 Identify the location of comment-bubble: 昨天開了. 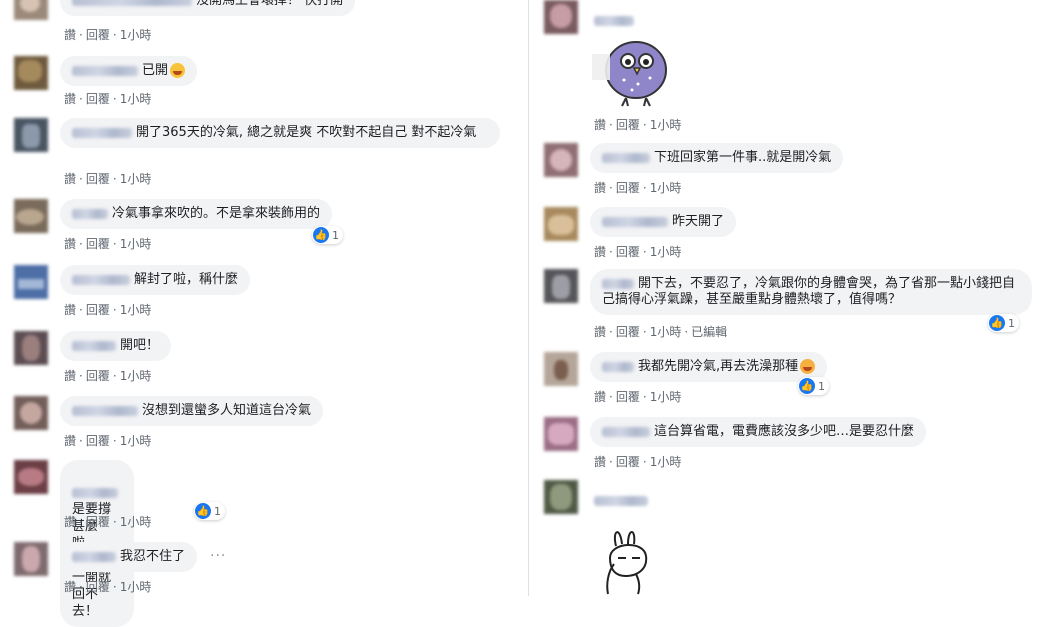
(663, 222).